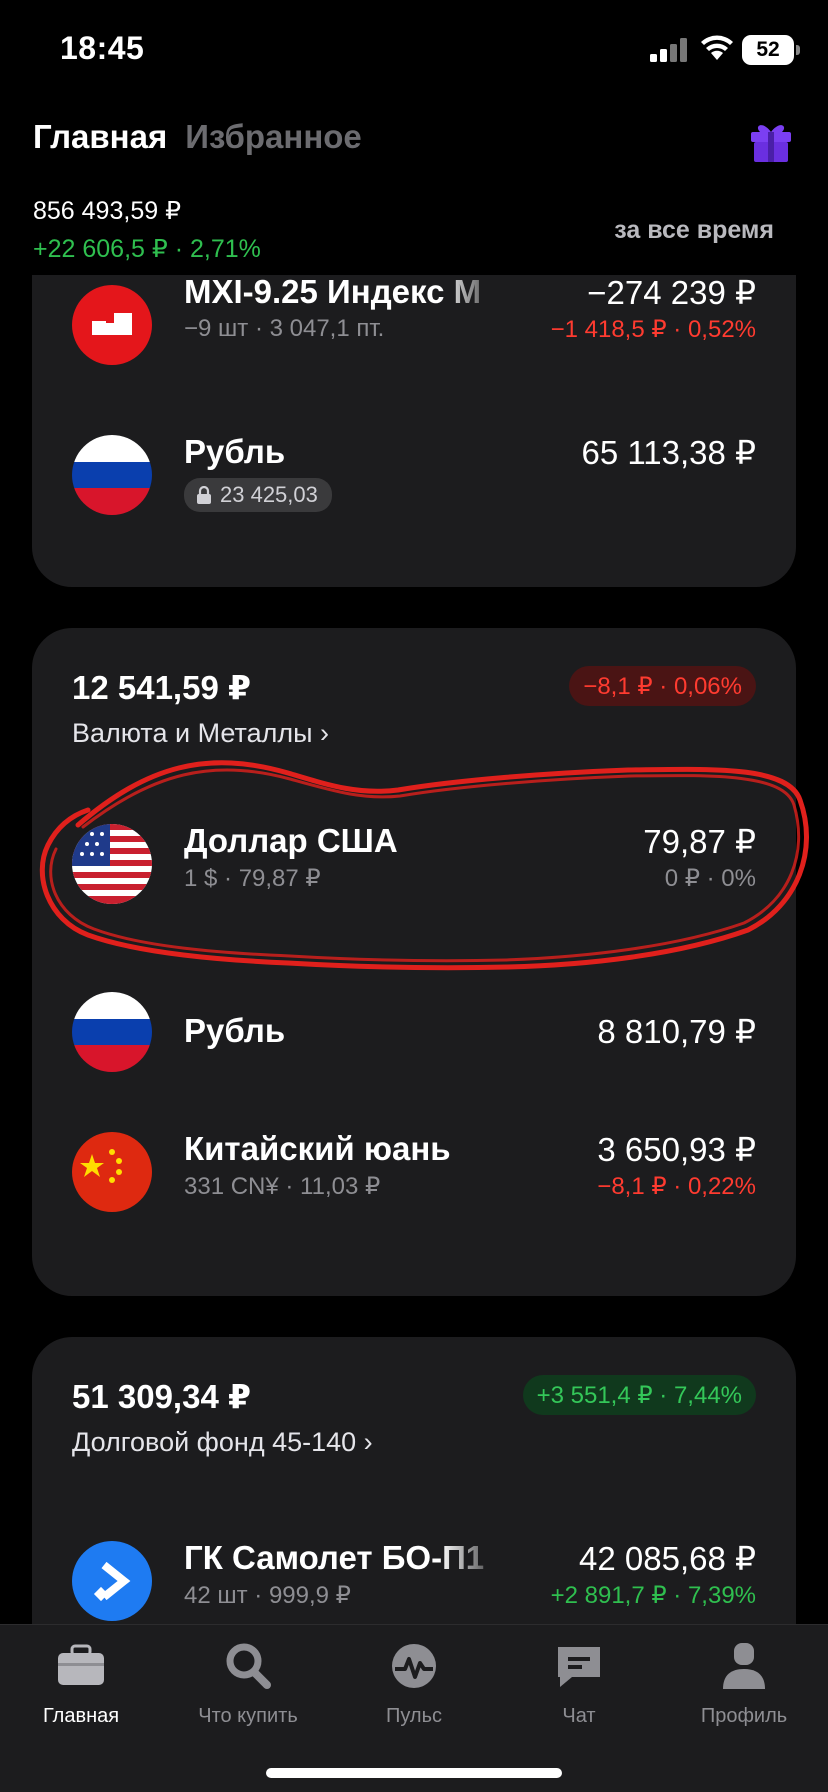  Describe the element at coordinates (771, 141) in the screenshot. I see `gift-icon` at that location.